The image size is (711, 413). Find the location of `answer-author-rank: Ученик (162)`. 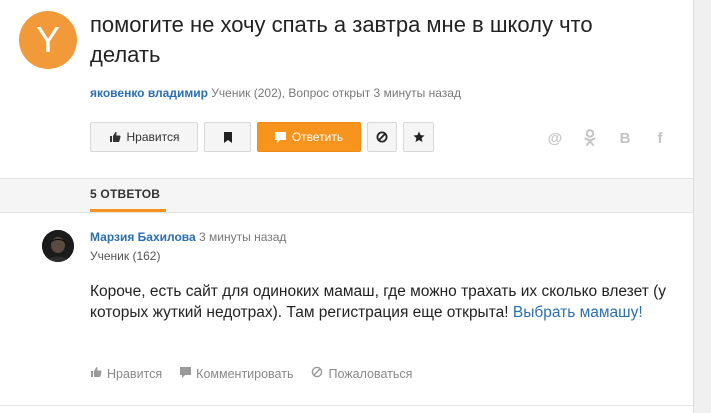

answer-author-rank: Ученик (162) is located at coordinates (125, 256).